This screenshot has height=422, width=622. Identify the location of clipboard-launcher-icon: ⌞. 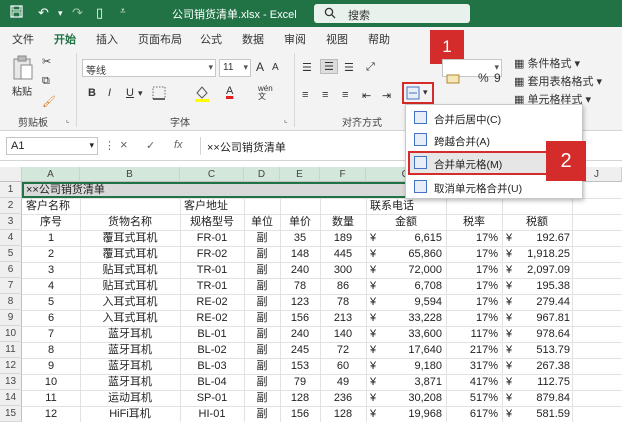
(68, 119).